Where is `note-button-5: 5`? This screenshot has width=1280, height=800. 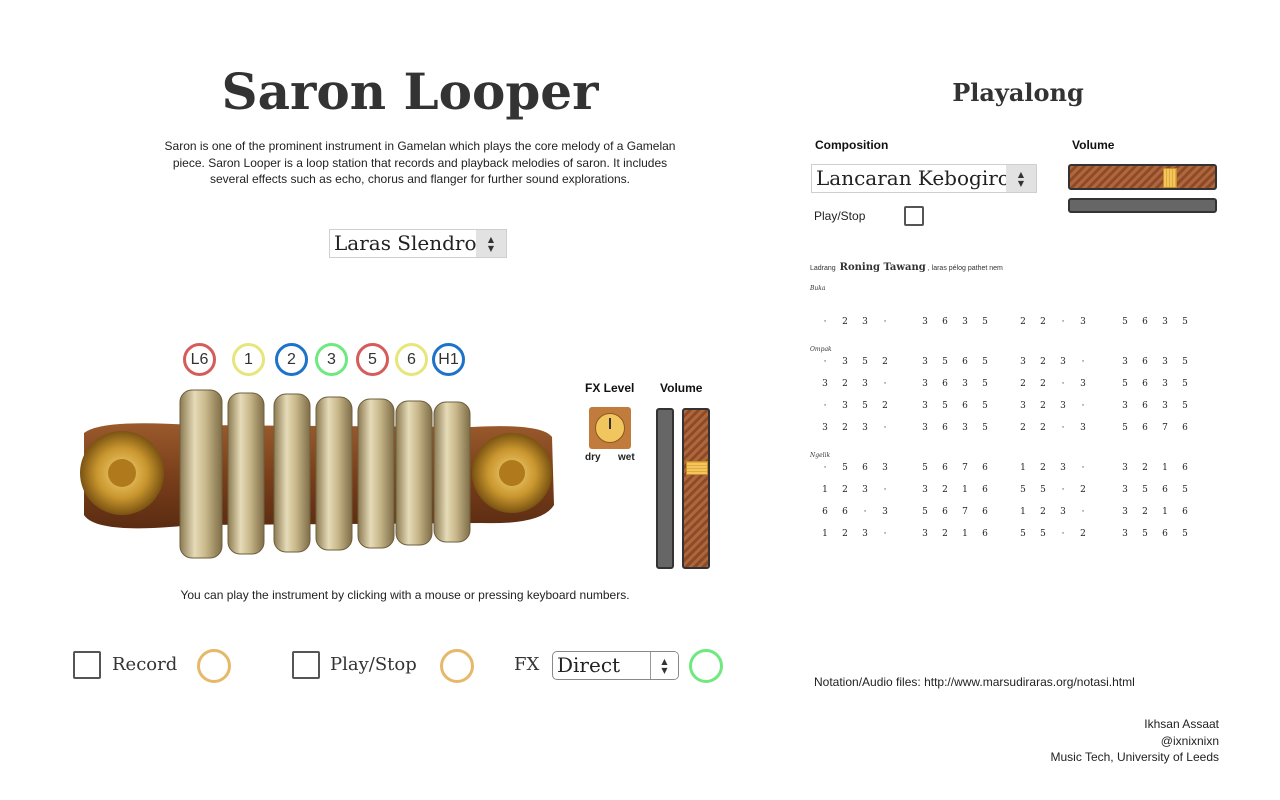 note-button-5: 5 is located at coordinates (372, 359).